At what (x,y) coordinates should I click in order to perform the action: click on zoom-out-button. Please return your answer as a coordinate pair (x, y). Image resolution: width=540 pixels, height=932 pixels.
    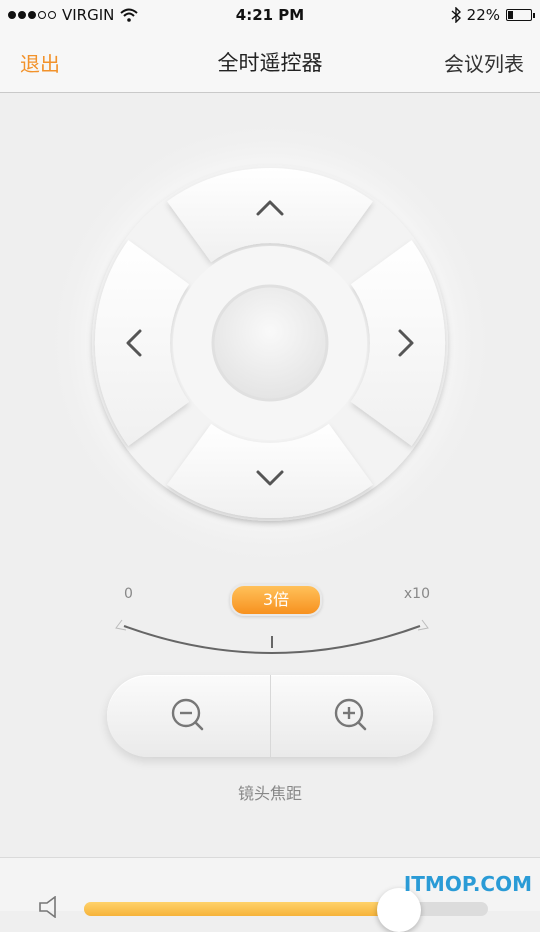
    Looking at the image, I should click on (188, 716).